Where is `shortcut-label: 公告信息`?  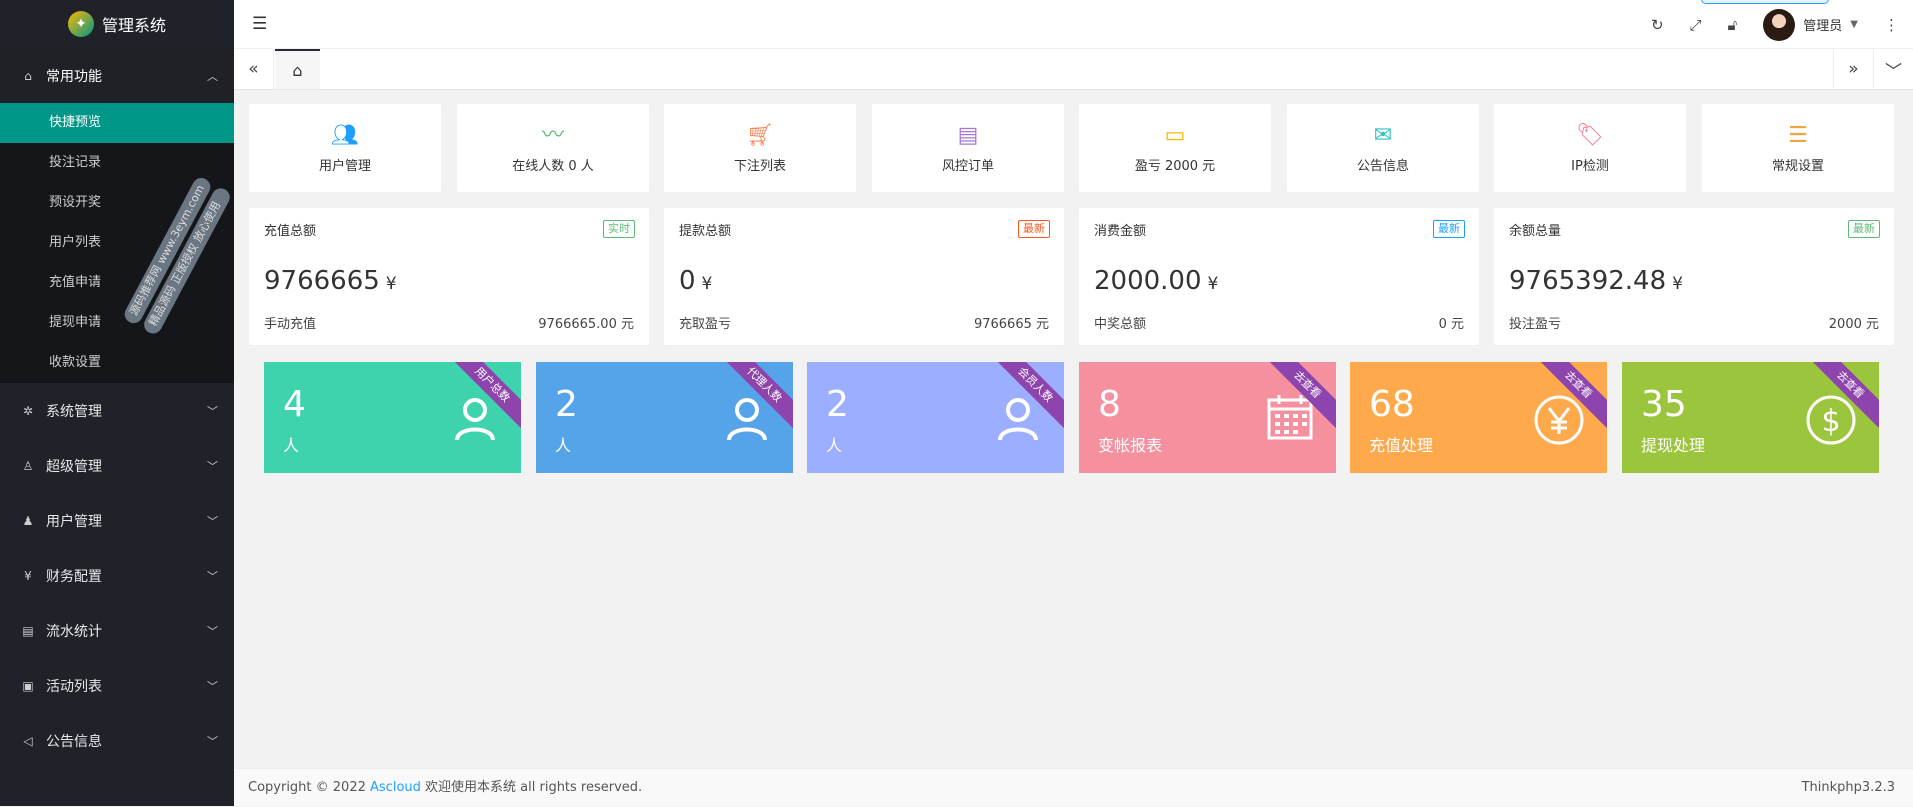 shortcut-label: 公告信息 is located at coordinates (1383, 166).